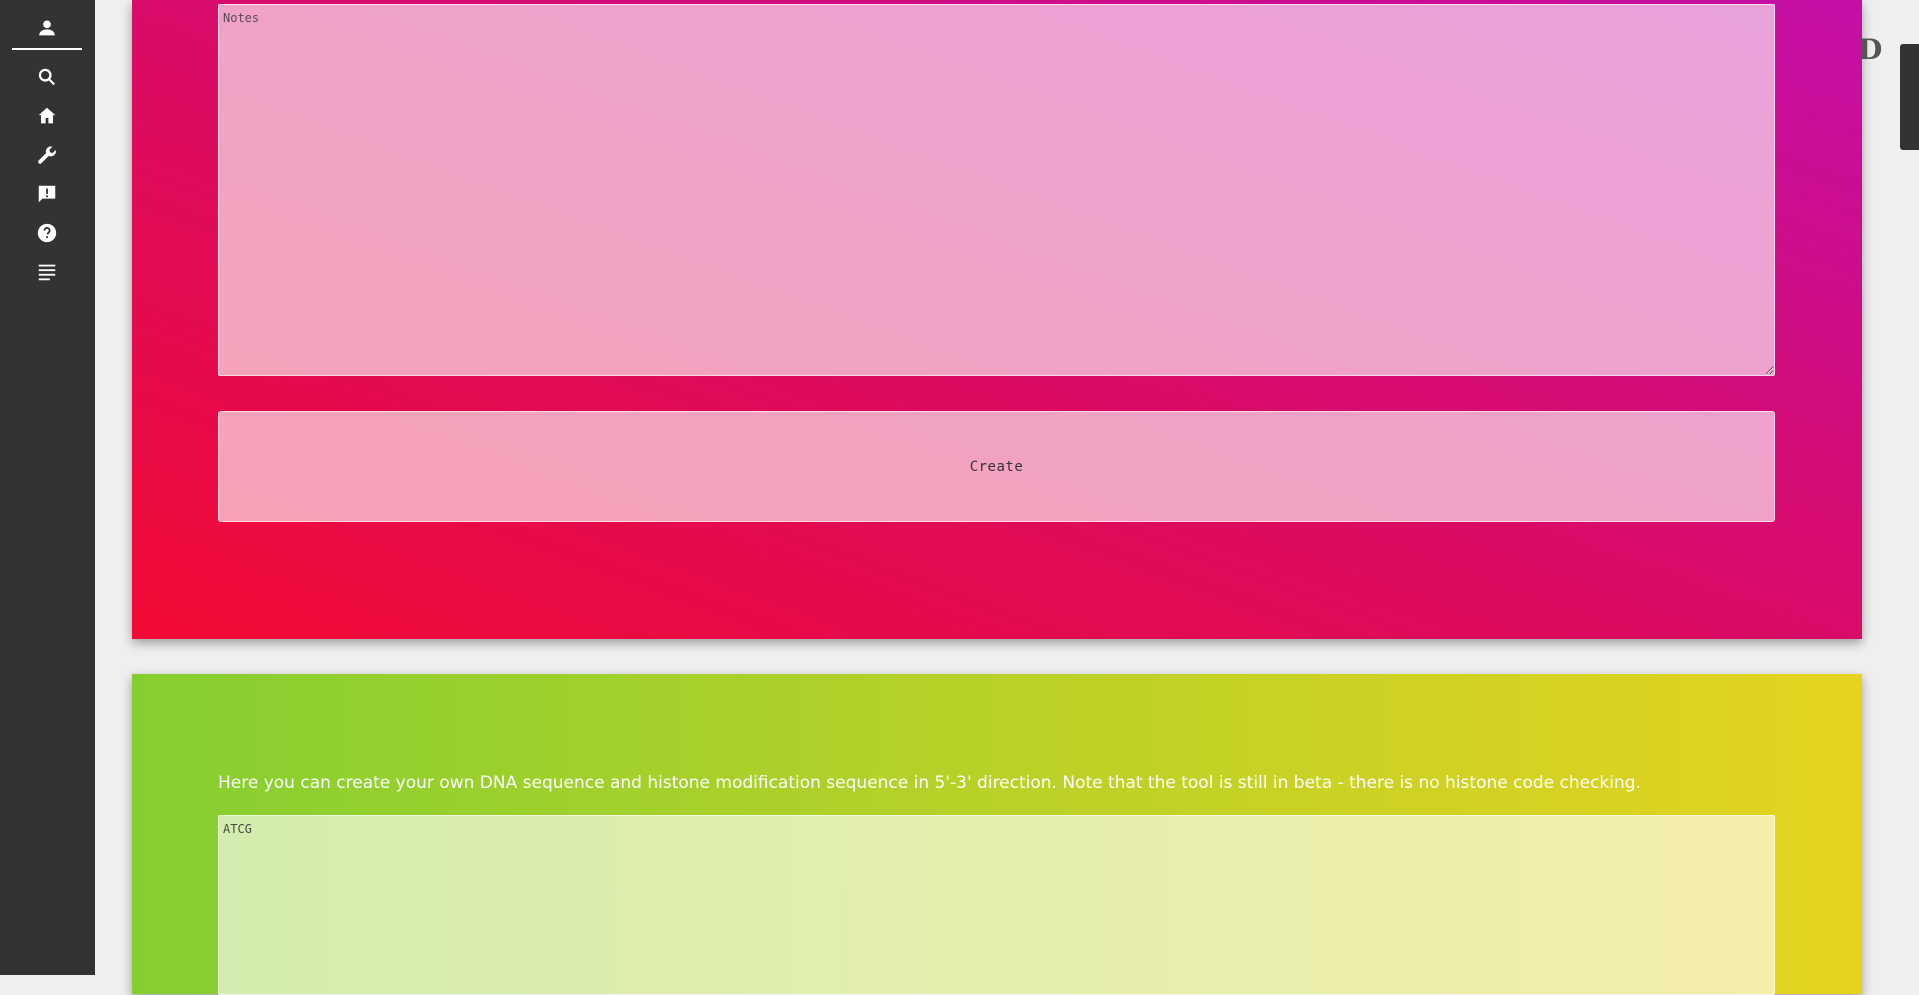 The image size is (1919, 995). What do you see at coordinates (996, 905) in the screenshot?
I see `sequence-input` at bounding box center [996, 905].